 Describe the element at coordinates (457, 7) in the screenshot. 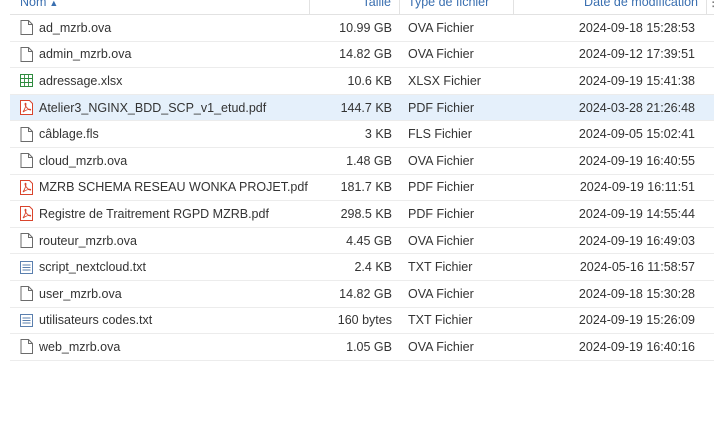

I see `column-header-type: Type de fichier` at that location.